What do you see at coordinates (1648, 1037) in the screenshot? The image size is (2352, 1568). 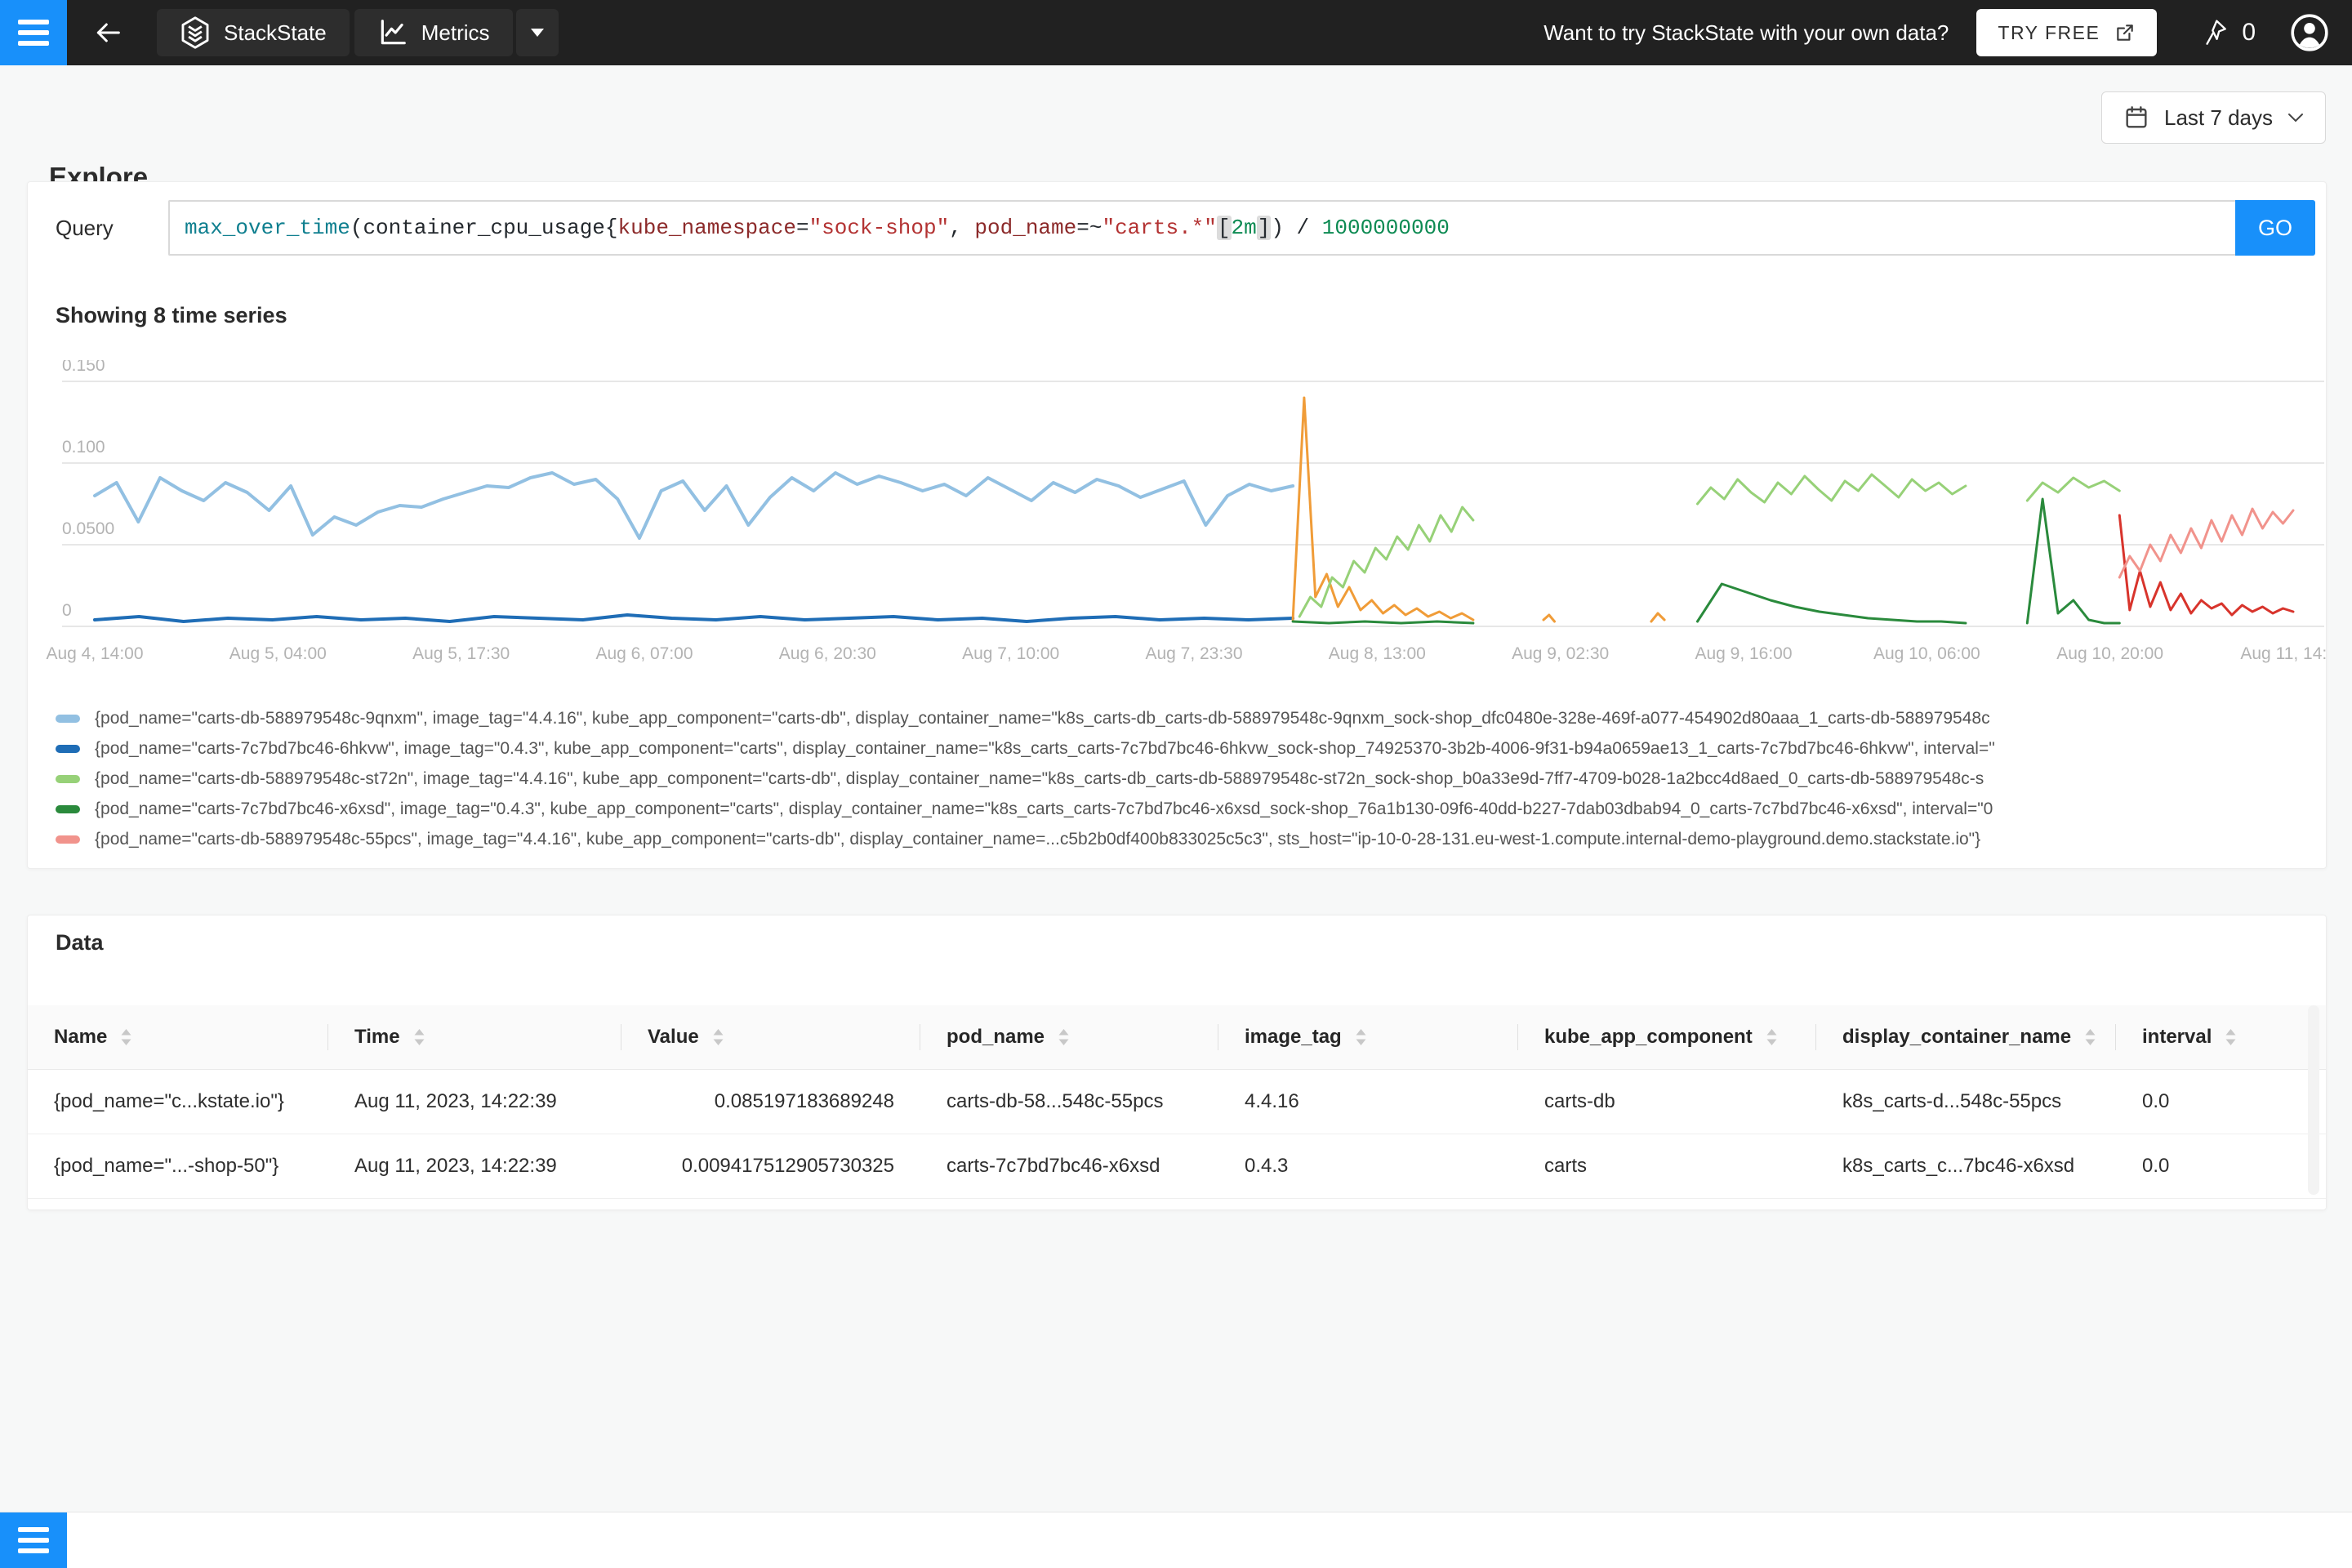 I see `column-header-label: kube_app_component` at bounding box center [1648, 1037].